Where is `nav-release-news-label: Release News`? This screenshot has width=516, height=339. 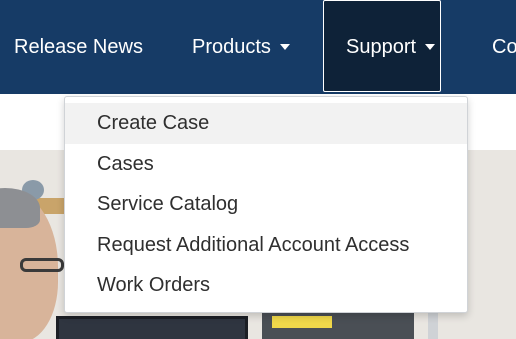
nav-release-news-label: Release News is located at coordinates (78, 47).